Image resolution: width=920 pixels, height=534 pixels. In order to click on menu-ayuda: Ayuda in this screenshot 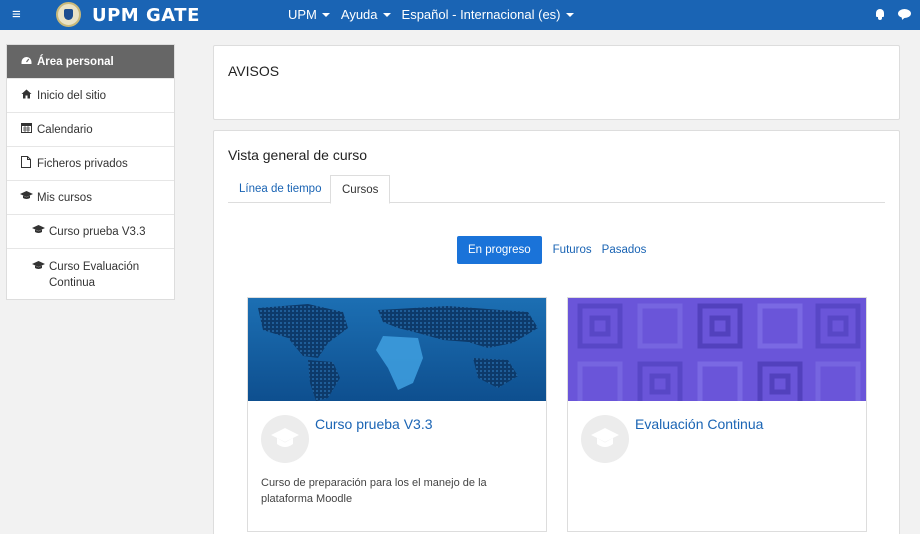, I will do `click(366, 14)`.